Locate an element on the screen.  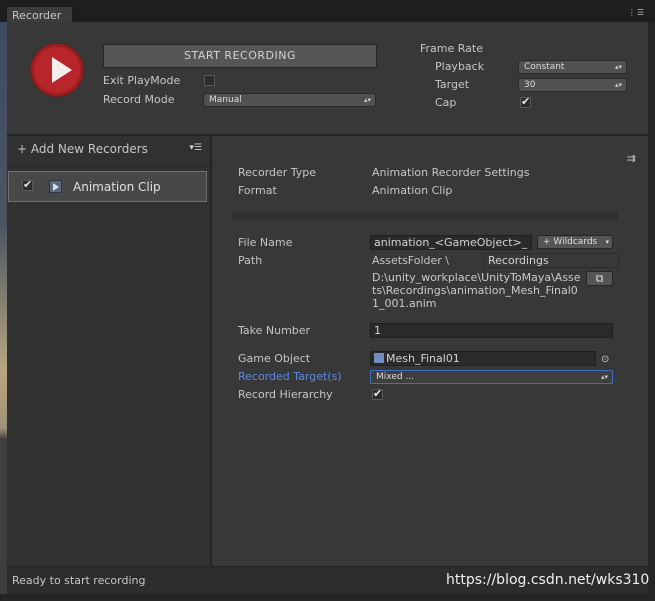
record-hierarchy-label: Record Hierarchy is located at coordinates (285, 394).